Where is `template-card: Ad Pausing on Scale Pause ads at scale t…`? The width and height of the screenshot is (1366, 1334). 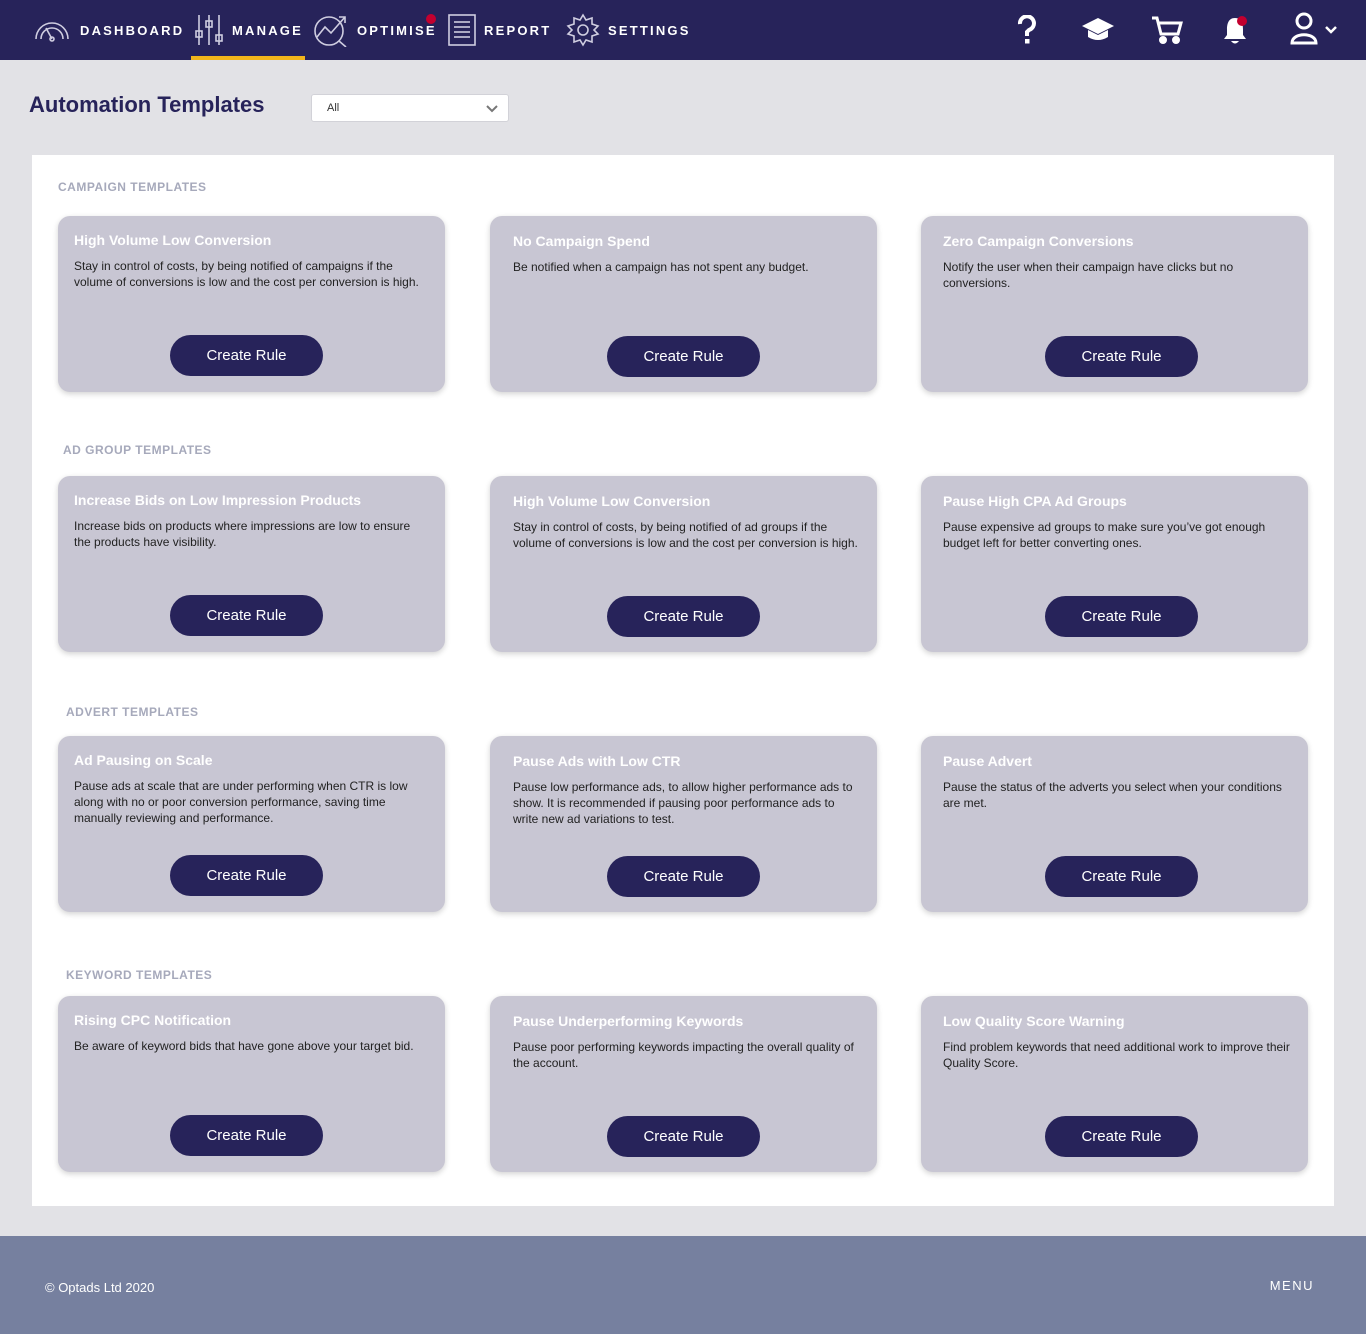 template-card: Ad Pausing on Scale Pause ads at scale t… is located at coordinates (251, 824).